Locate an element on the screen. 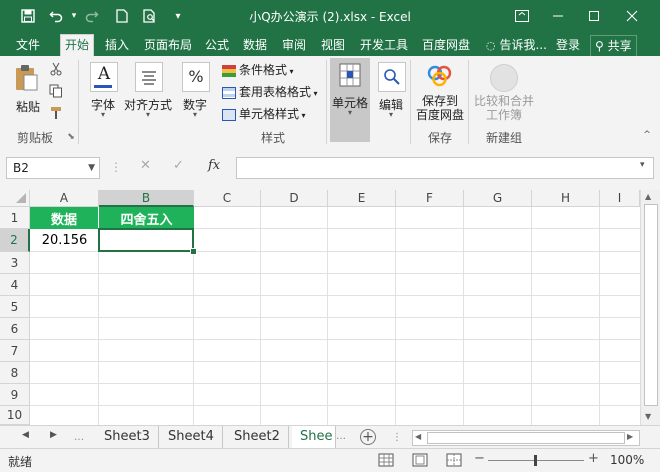 The width and height of the screenshot is (660, 472). row-header: 1 is located at coordinates (15, 218).